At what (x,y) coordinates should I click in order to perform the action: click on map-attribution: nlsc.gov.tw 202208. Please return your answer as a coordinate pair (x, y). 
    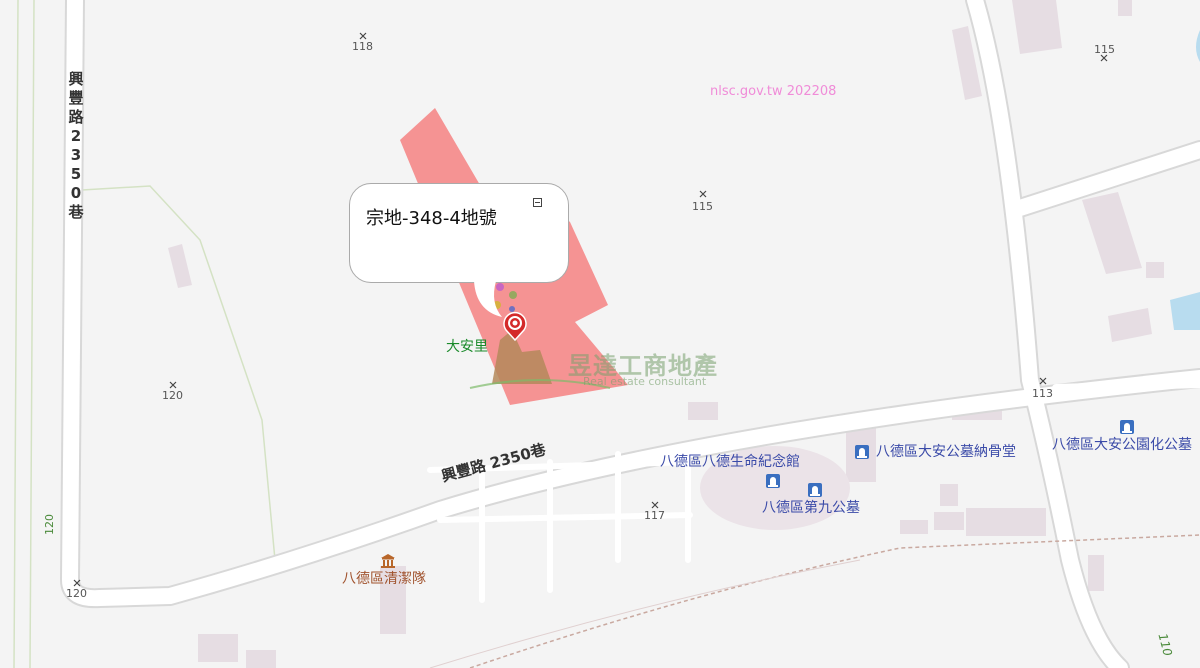
    Looking at the image, I should click on (773, 91).